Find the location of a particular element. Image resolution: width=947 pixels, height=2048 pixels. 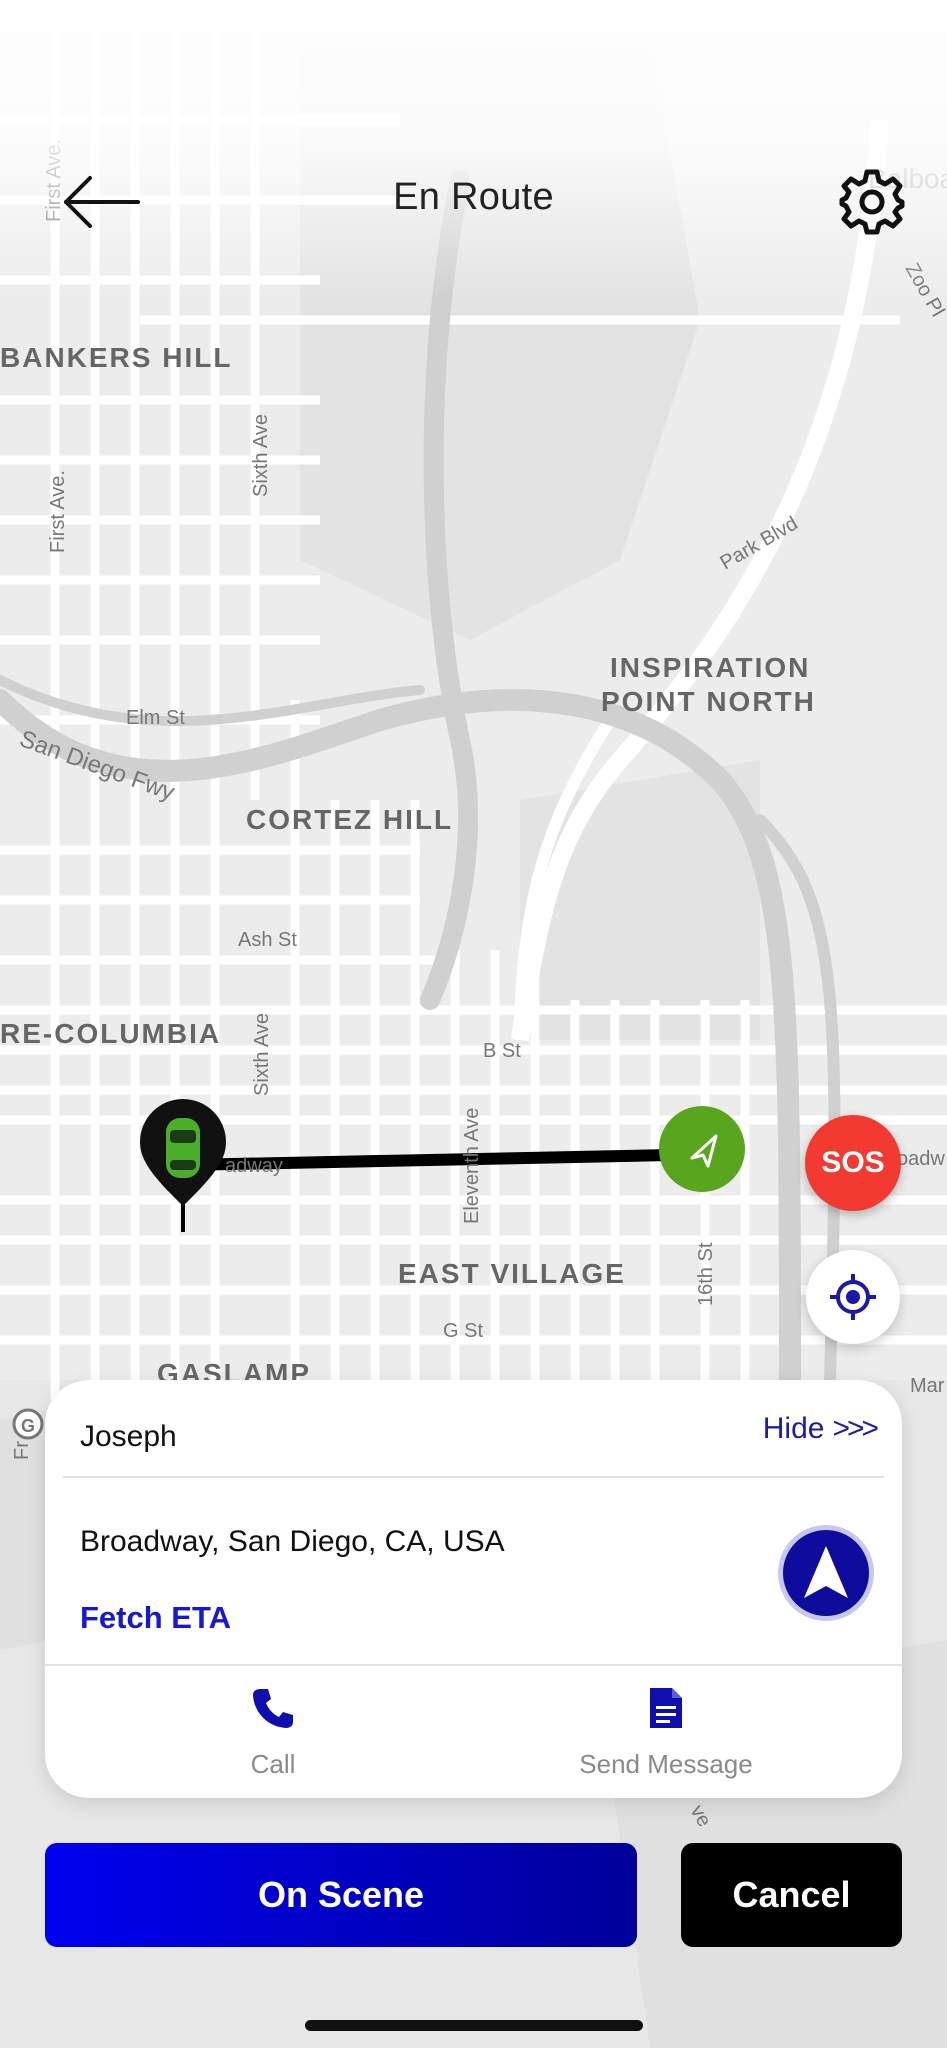

map-label-sixth-ave-1: Sixth Ave is located at coordinates (261, 455).